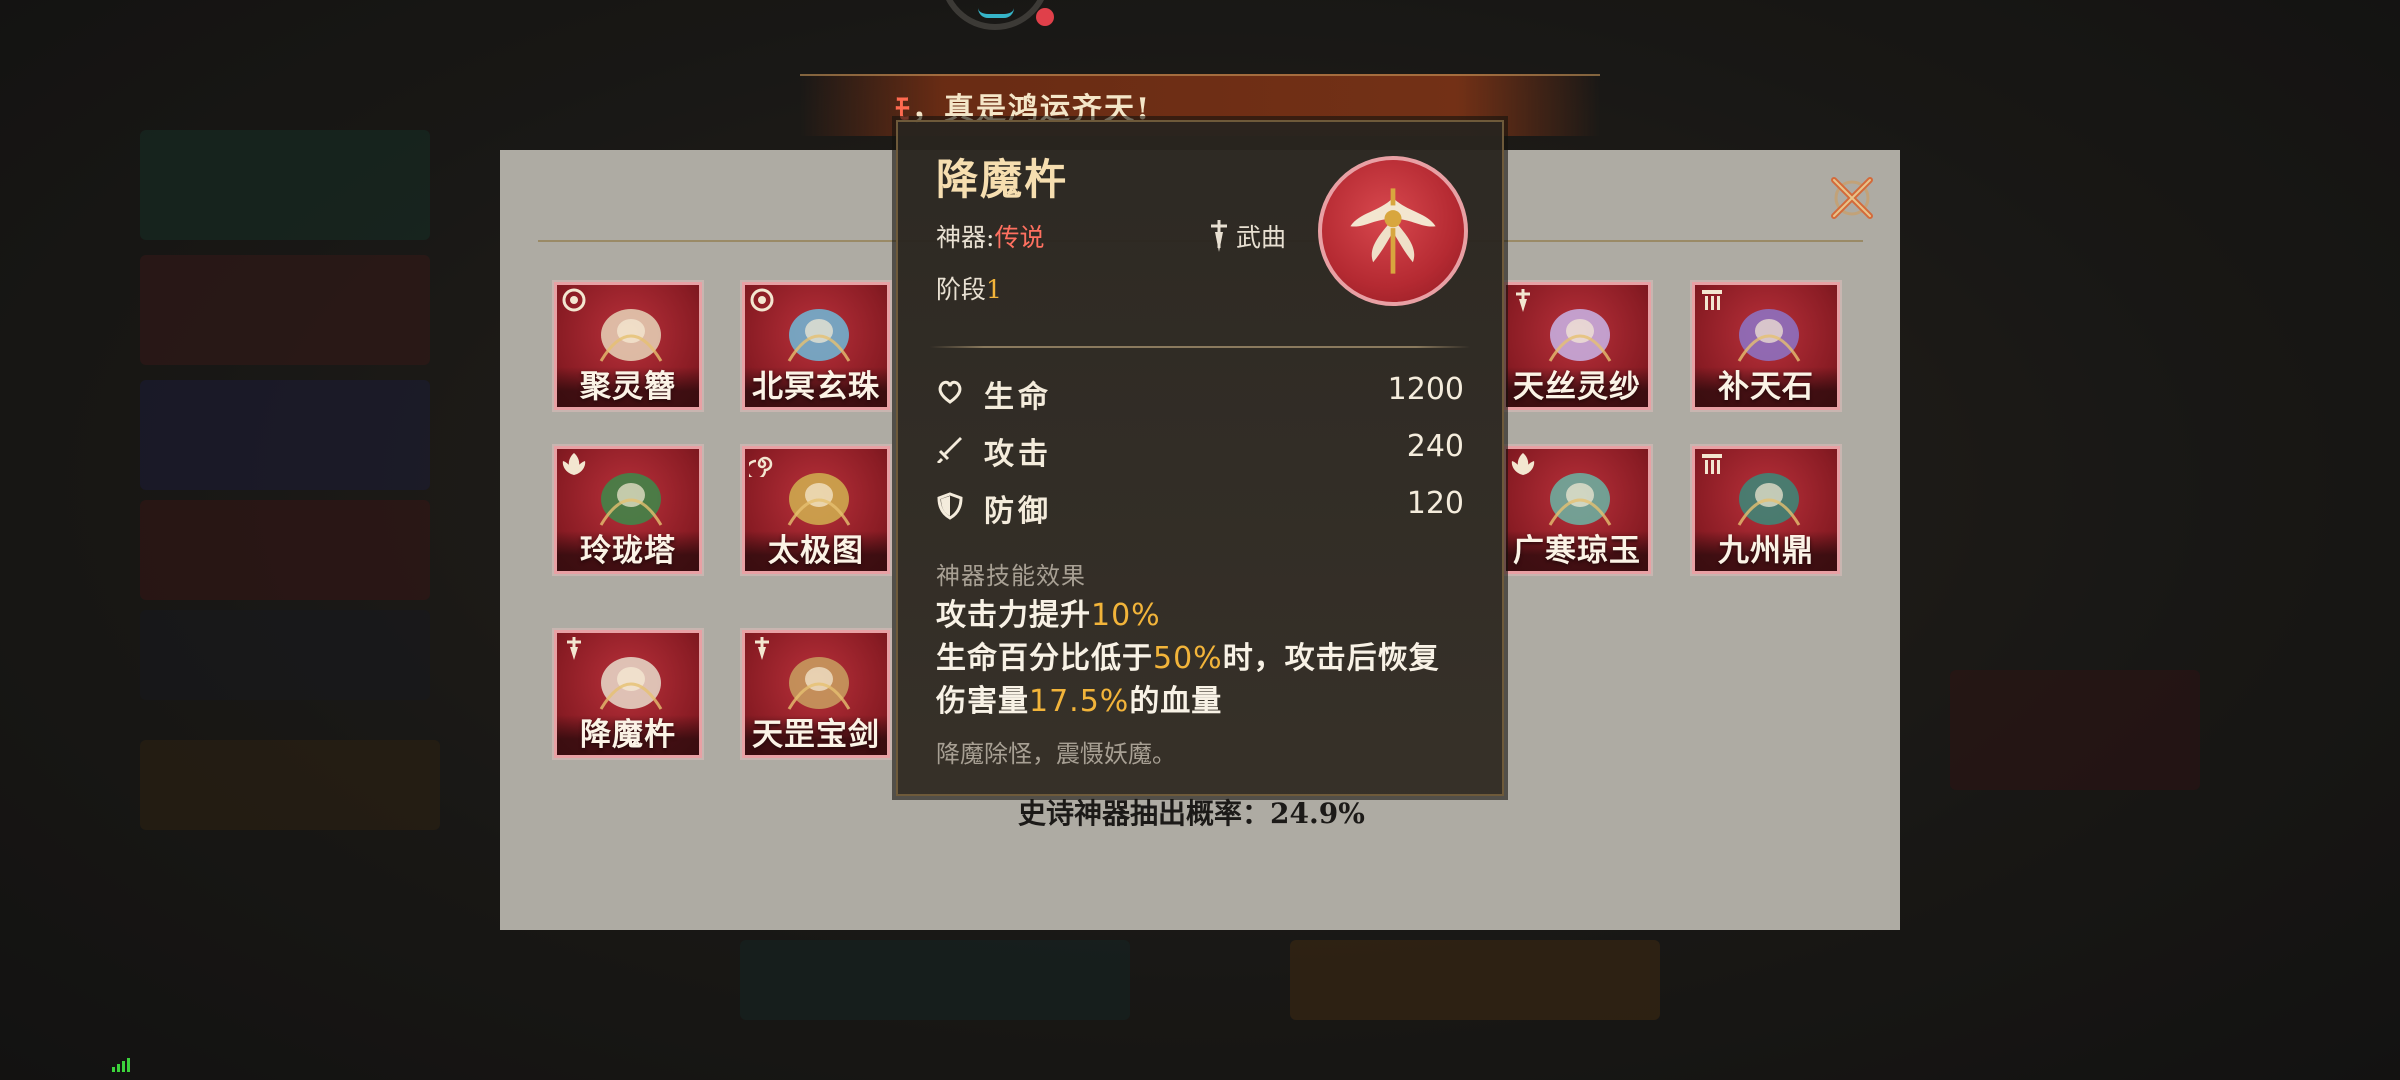 The image size is (2400, 1080). I want to click on detail-divider, so click(1200, 347).